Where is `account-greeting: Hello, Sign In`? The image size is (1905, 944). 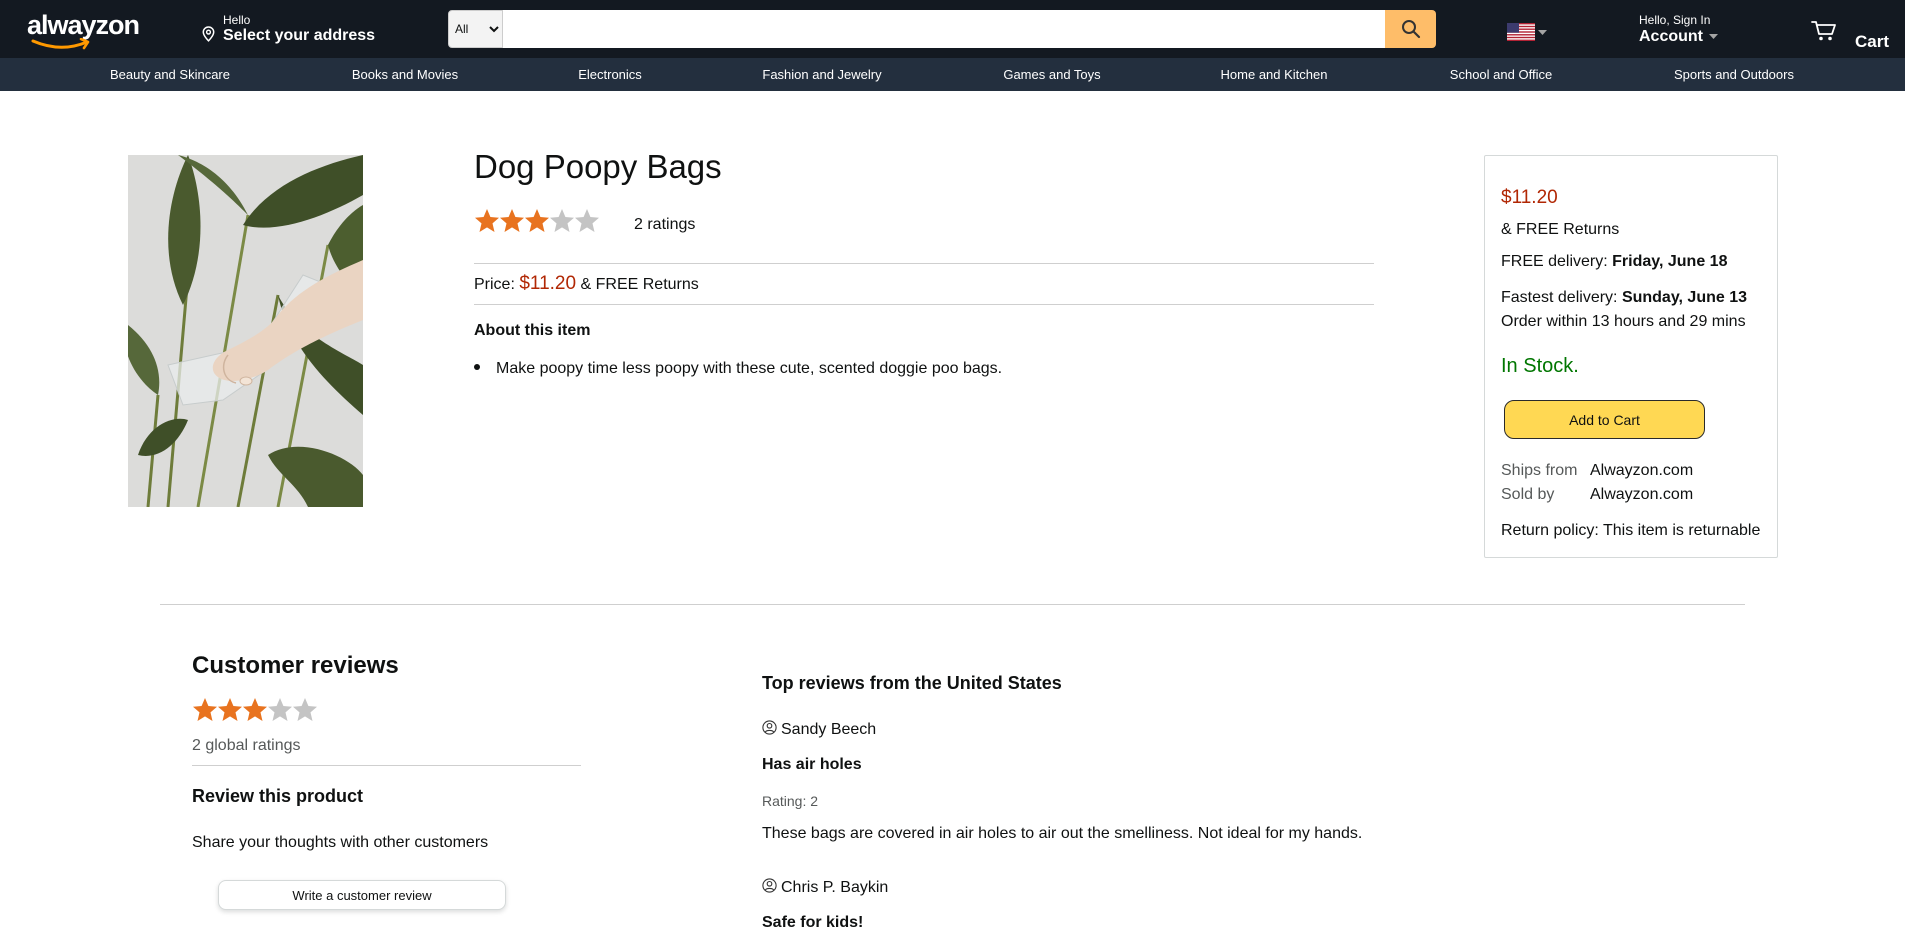 account-greeting: Hello, Sign In is located at coordinates (1675, 20).